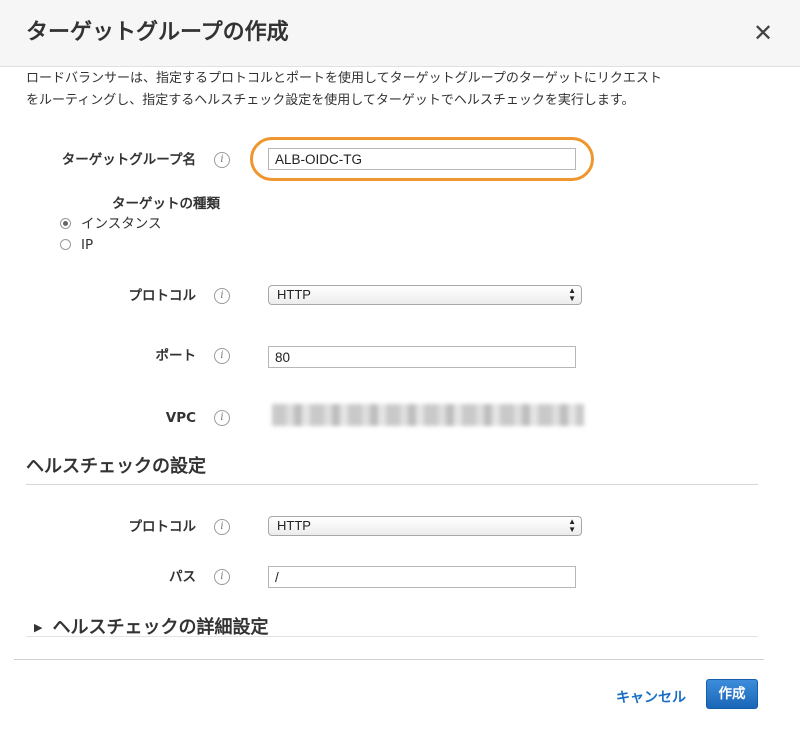 This screenshot has height=730, width=800. Describe the element at coordinates (162, 527) in the screenshot. I see `health-check-protocol-label: プロトコル` at that location.